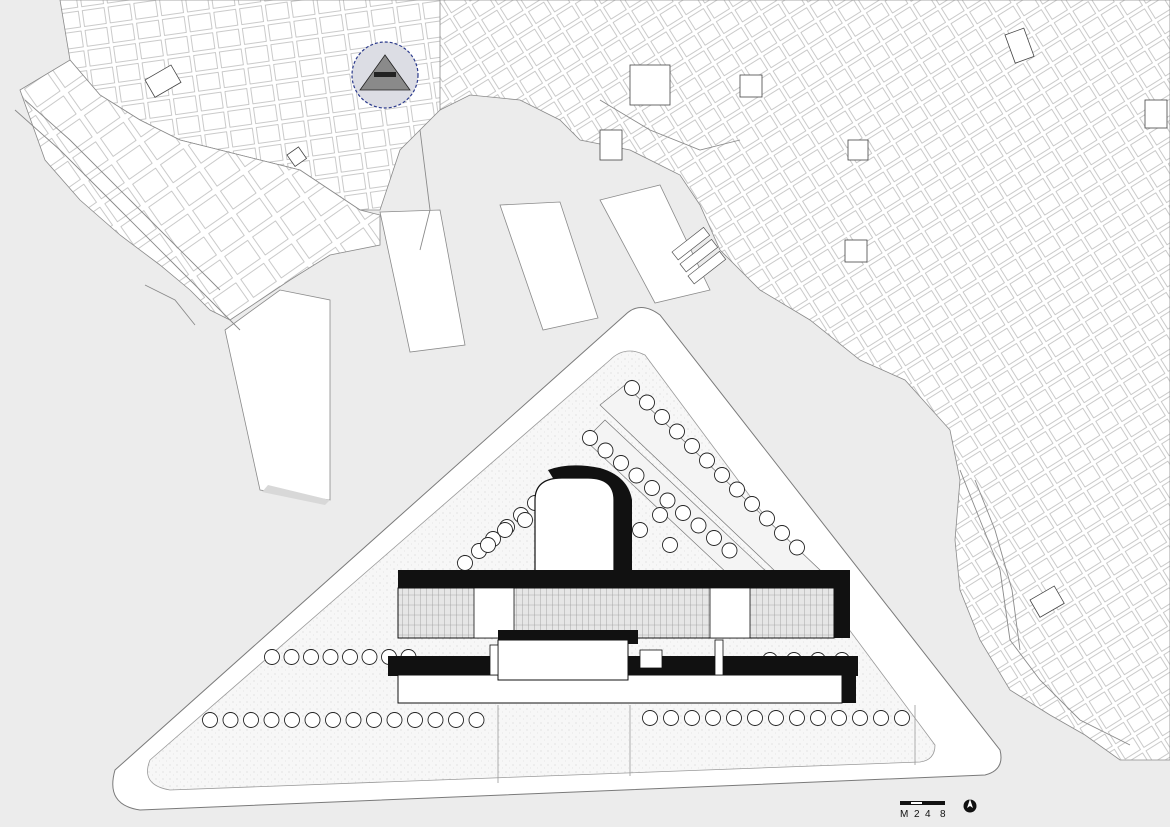  What do you see at coordinates (385, 75) in the screenshot?
I see `dashed-circle-locator-icon` at bounding box center [385, 75].